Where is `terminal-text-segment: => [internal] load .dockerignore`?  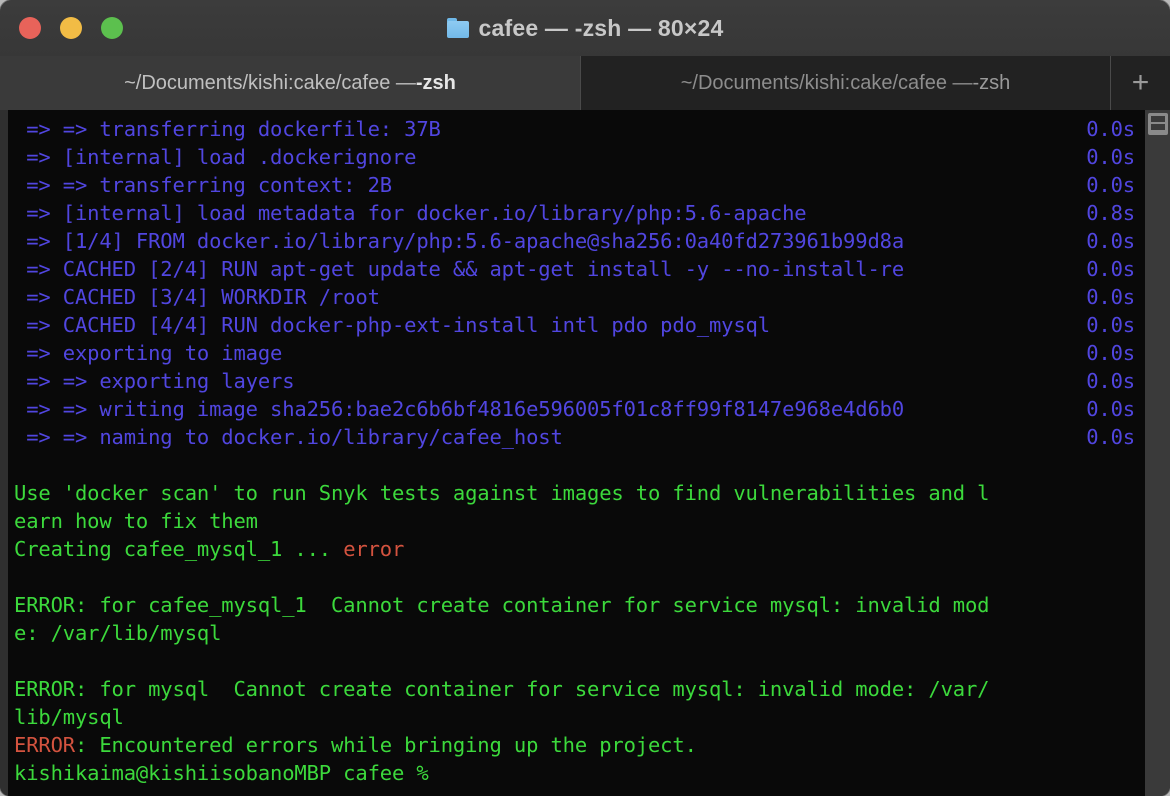 terminal-text-segment: => [internal] load .dockerignore is located at coordinates (215, 157).